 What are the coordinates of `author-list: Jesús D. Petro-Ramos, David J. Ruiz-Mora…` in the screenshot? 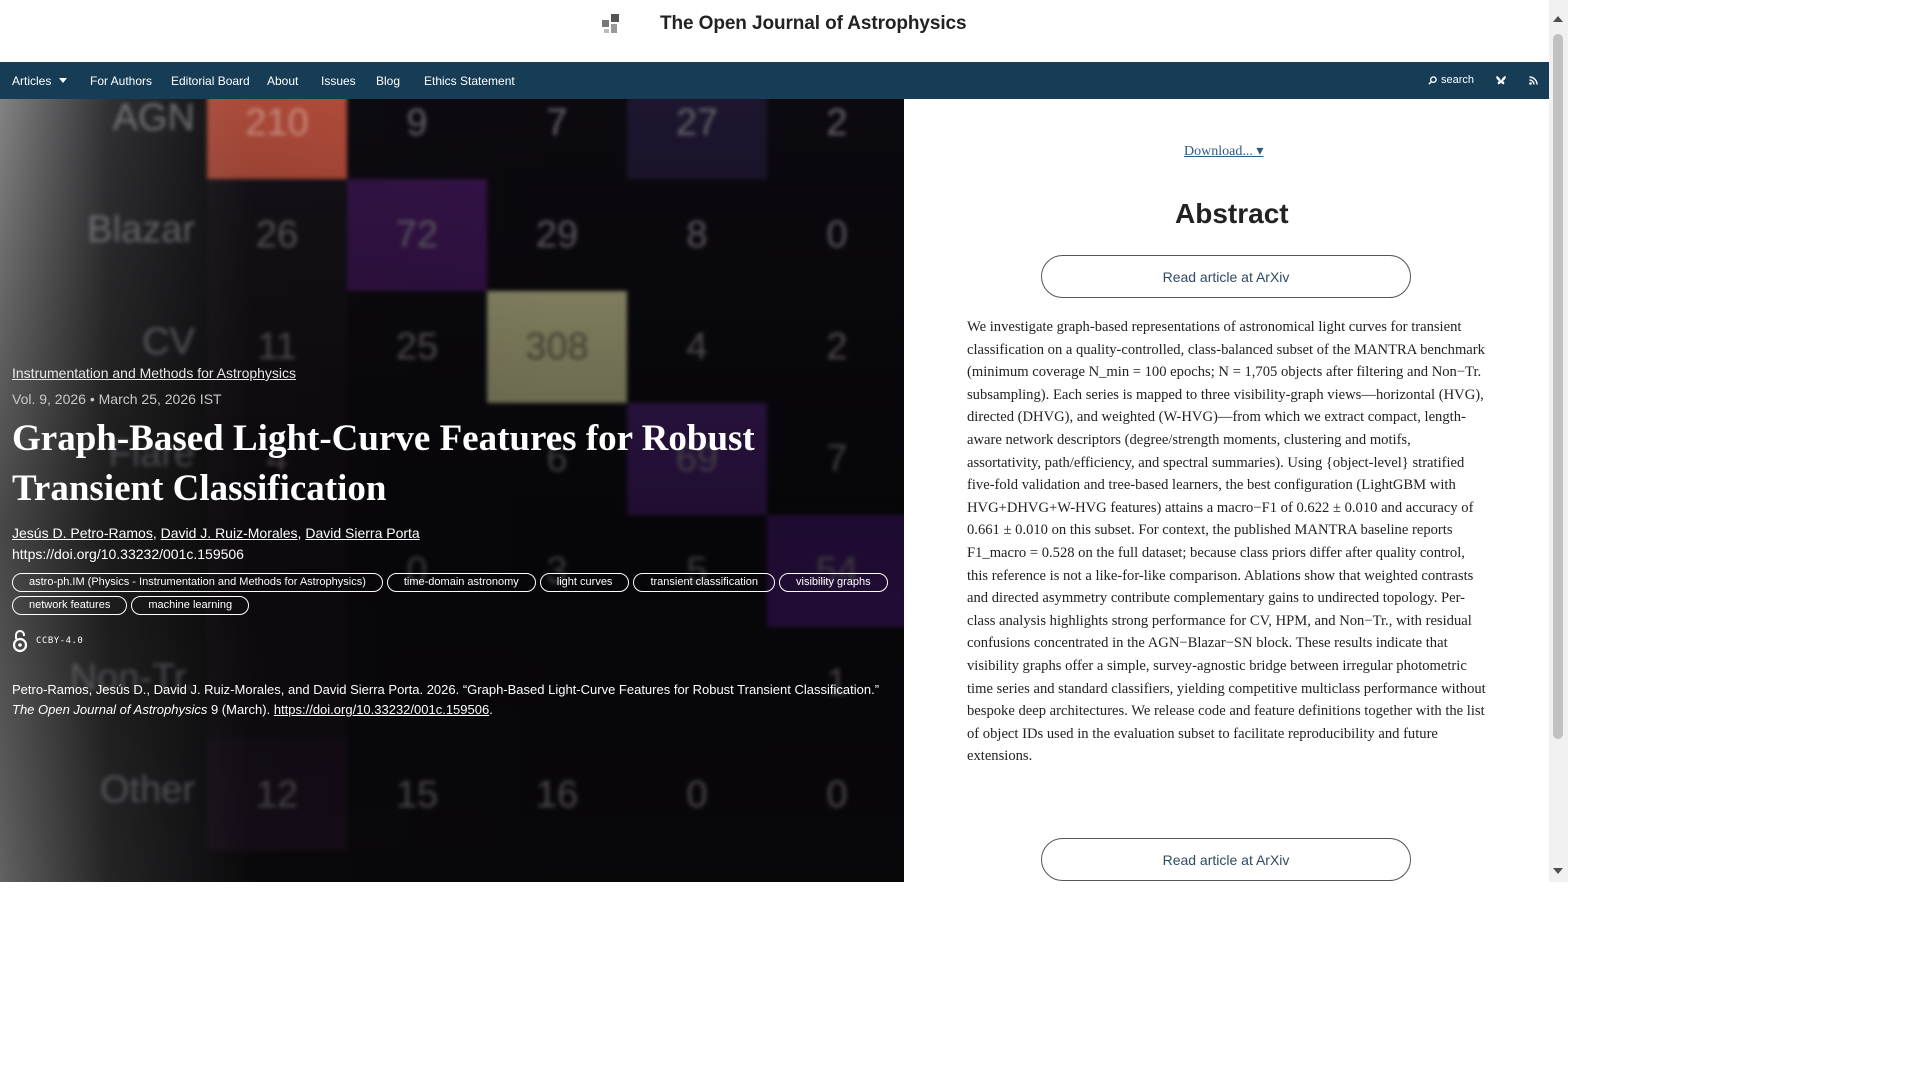 It's located at (216, 533).